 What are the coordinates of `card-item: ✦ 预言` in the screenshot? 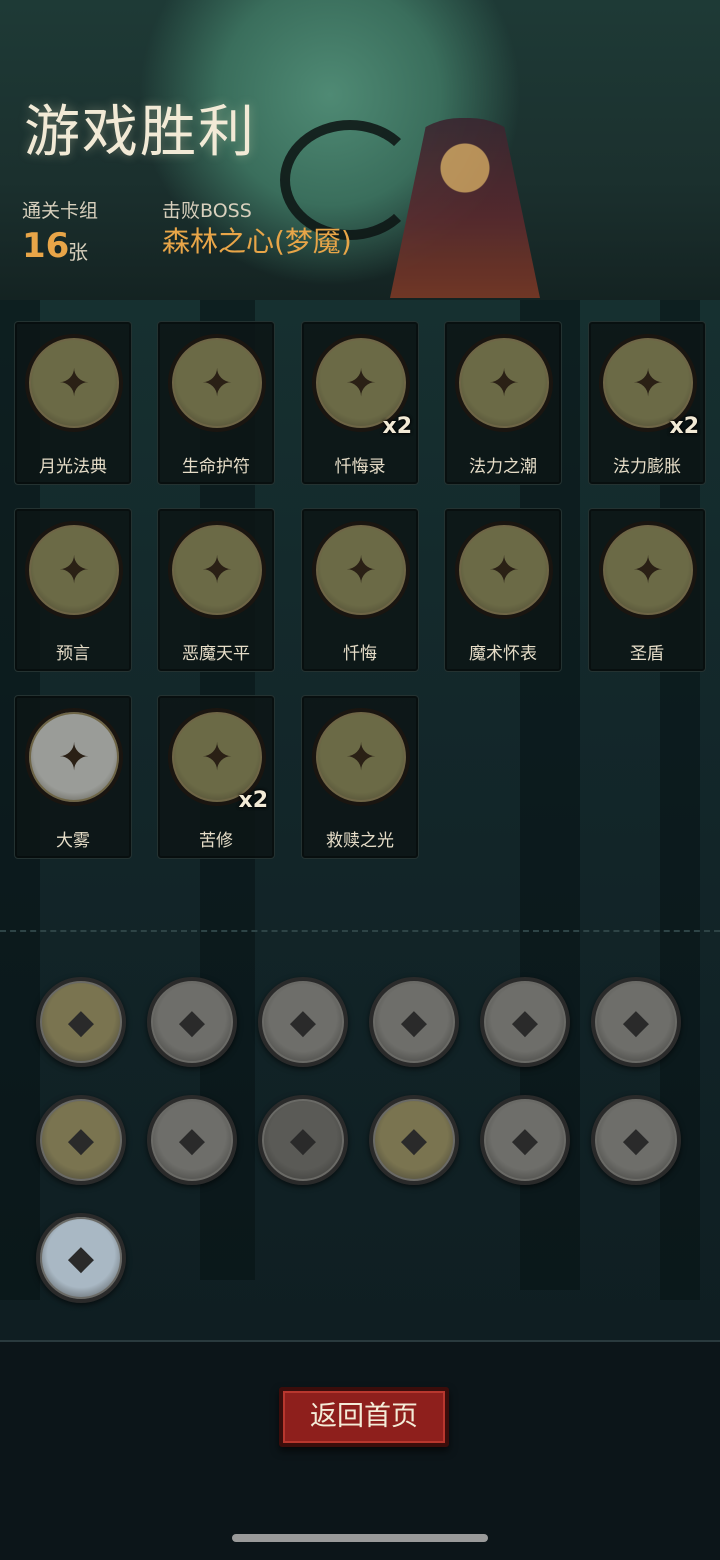 It's located at (73, 590).